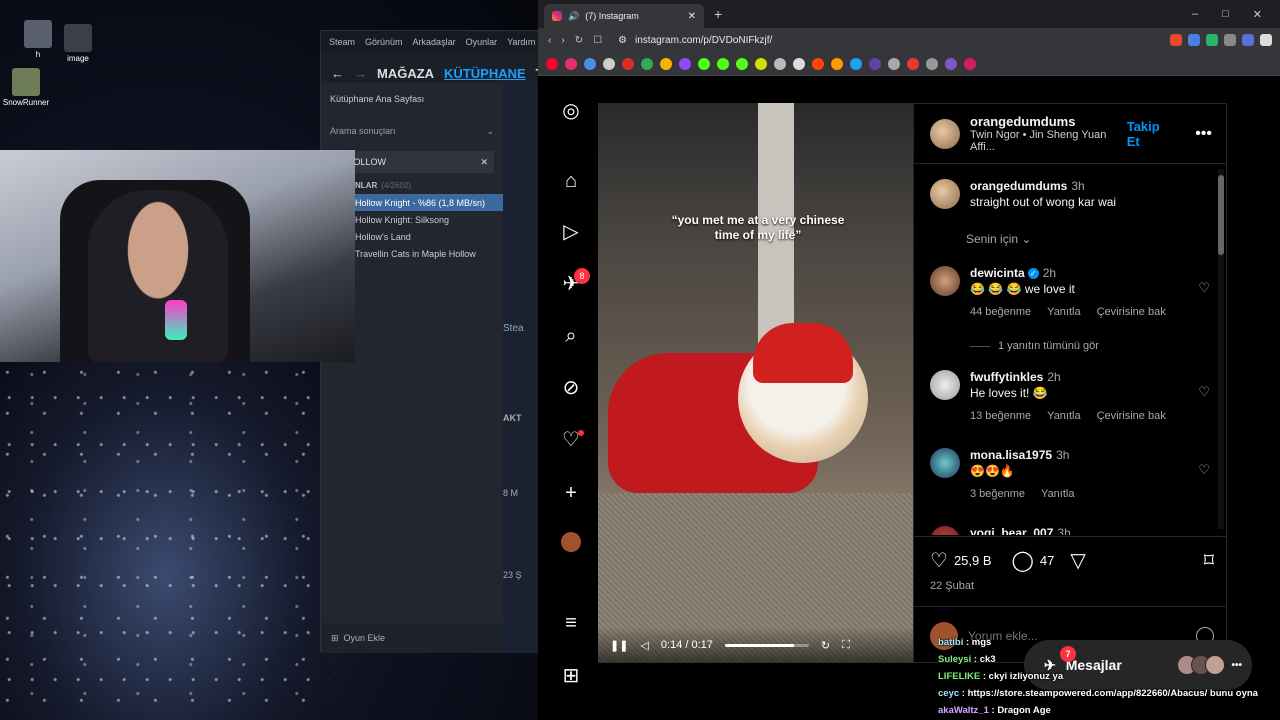 Image resolution: width=1280 pixels, height=720 pixels. What do you see at coordinates (997, 494) in the screenshot?
I see `comment-likes: 3 beğenme` at bounding box center [997, 494].